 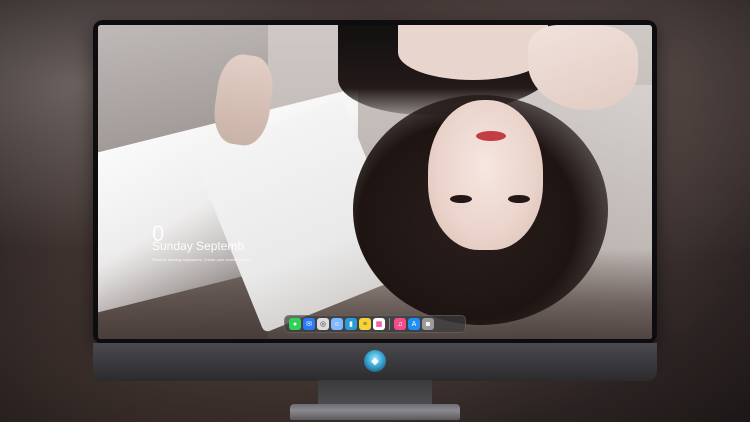 What do you see at coordinates (309, 324) in the screenshot?
I see `mail-icon: ✉` at bounding box center [309, 324].